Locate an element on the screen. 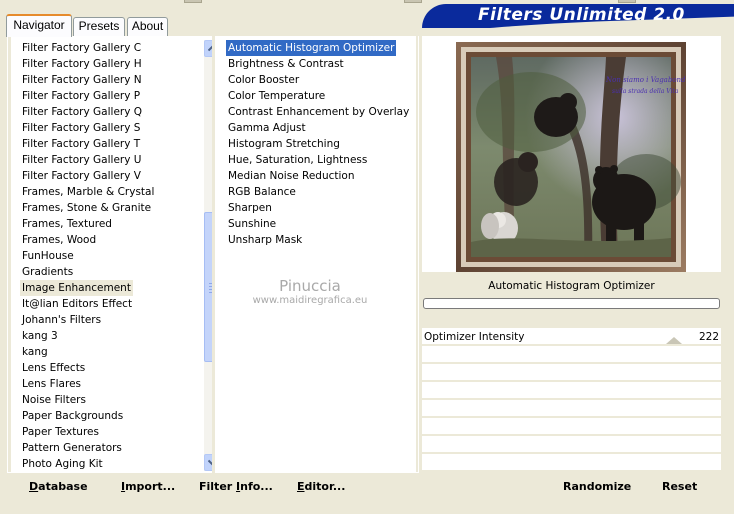 The width and height of the screenshot is (734, 514). button-label-part: Filter is located at coordinates (218, 486).